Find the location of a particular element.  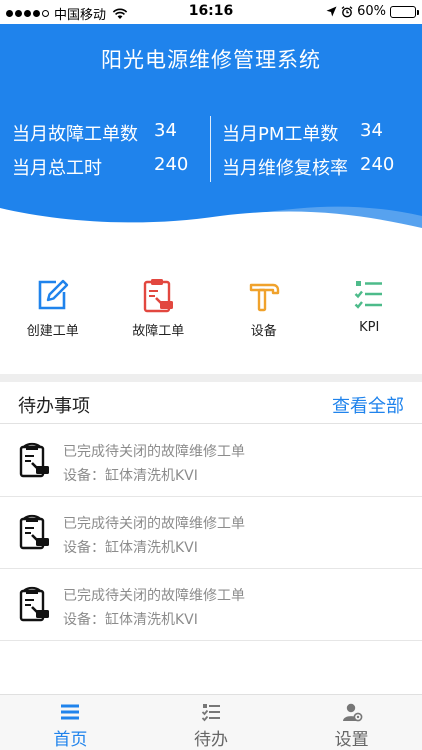

stat-monthly-fault-orders: 当月故障工单数 34 is located at coordinates (94, 133).